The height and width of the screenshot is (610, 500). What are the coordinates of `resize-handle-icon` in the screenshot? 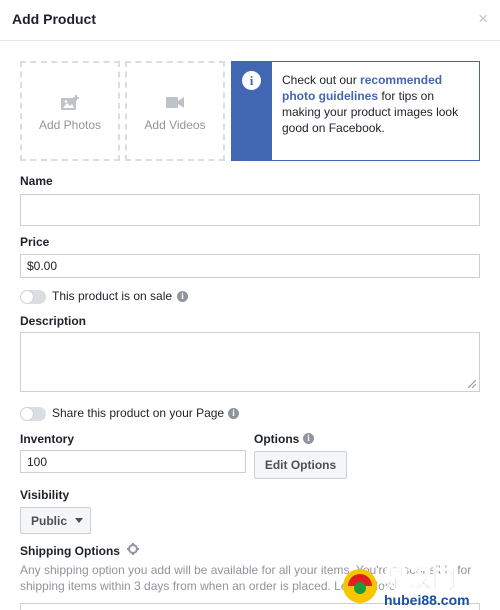 It's located at (472, 384).